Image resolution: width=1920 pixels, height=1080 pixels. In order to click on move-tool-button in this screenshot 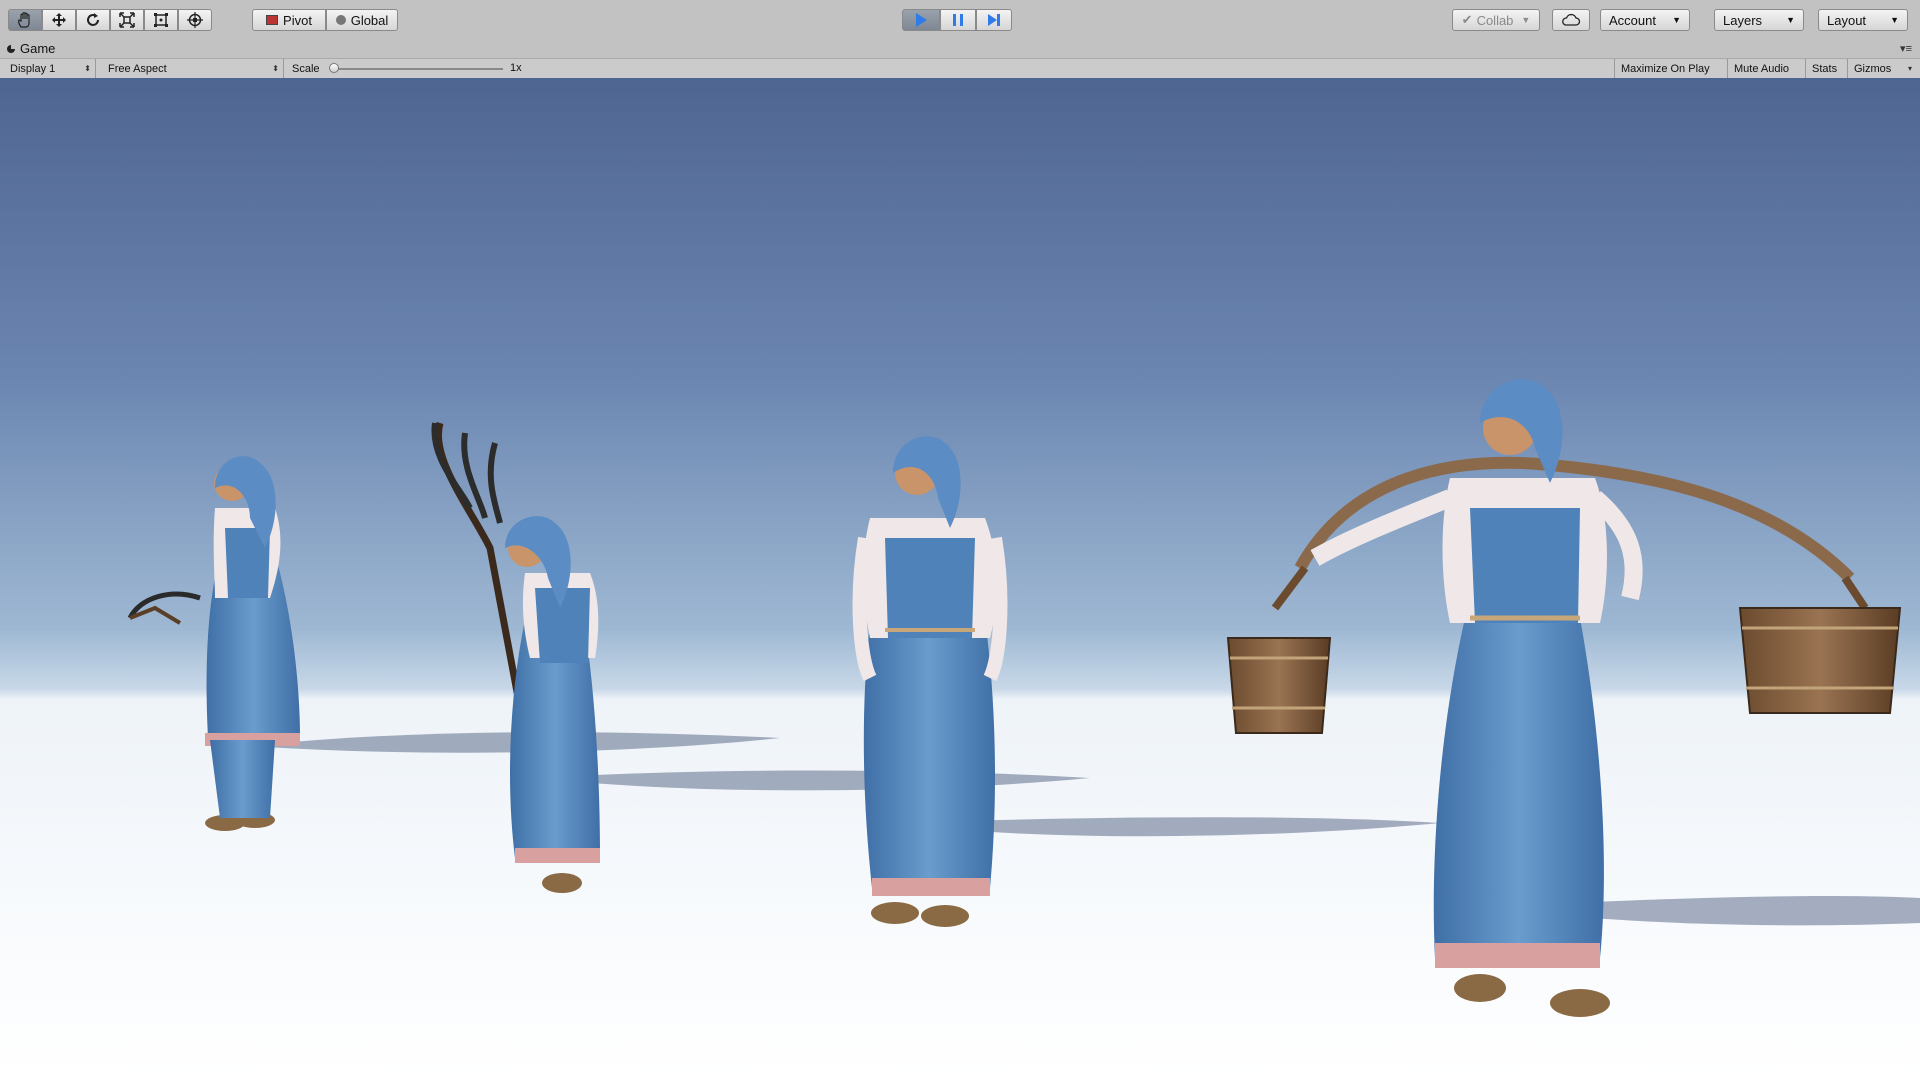, I will do `click(59, 20)`.